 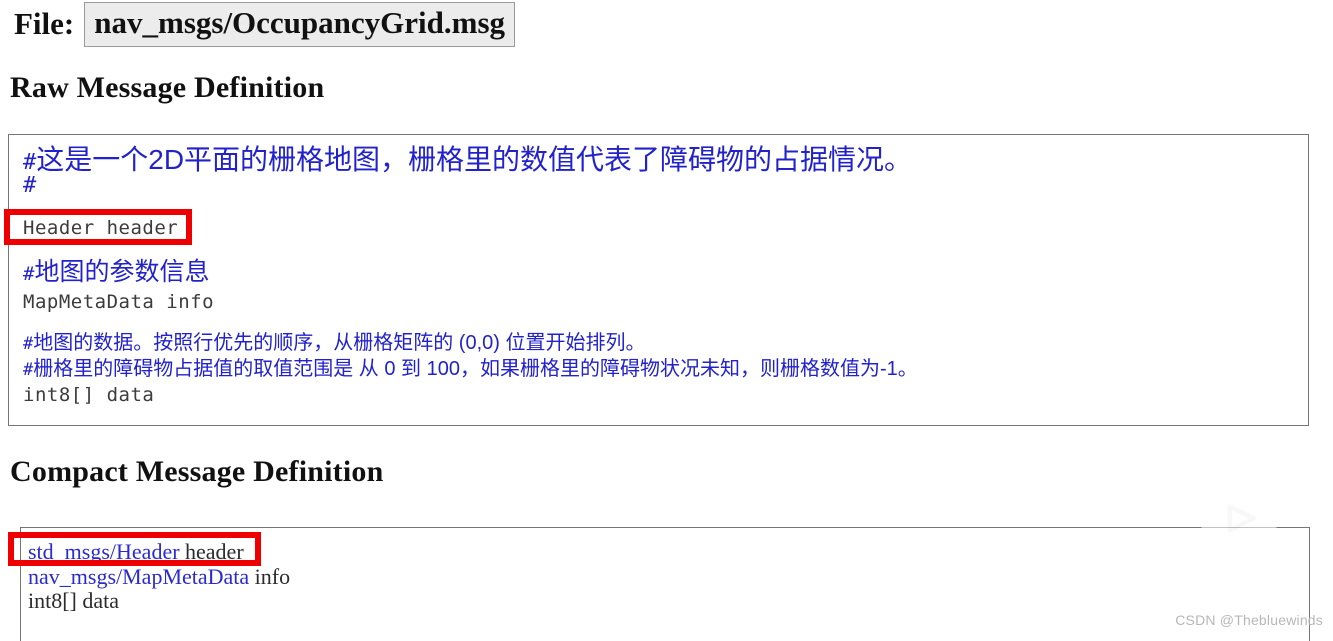 What do you see at coordinates (89, 395) in the screenshot?
I see `raw-field-data: int8[] data` at bounding box center [89, 395].